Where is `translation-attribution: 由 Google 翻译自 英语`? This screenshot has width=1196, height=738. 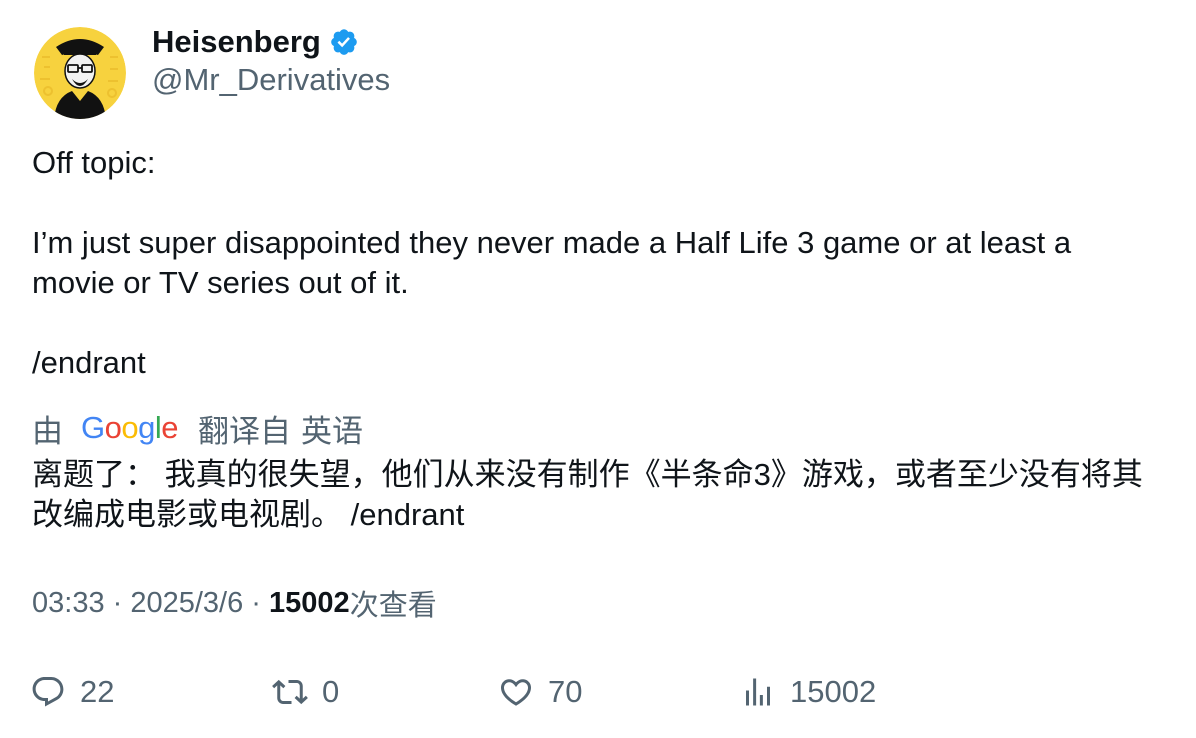 translation-attribution: 由 Google 翻译自 英语 is located at coordinates (197, 428).